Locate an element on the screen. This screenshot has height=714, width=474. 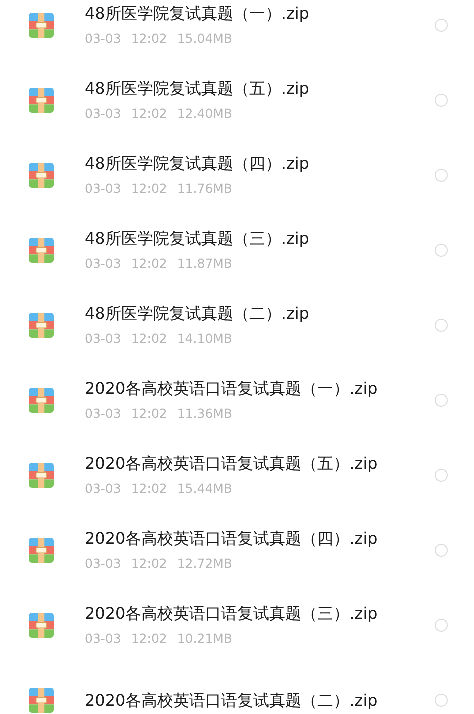
file-size: 12.40MB is located at coordinates (205, 114).